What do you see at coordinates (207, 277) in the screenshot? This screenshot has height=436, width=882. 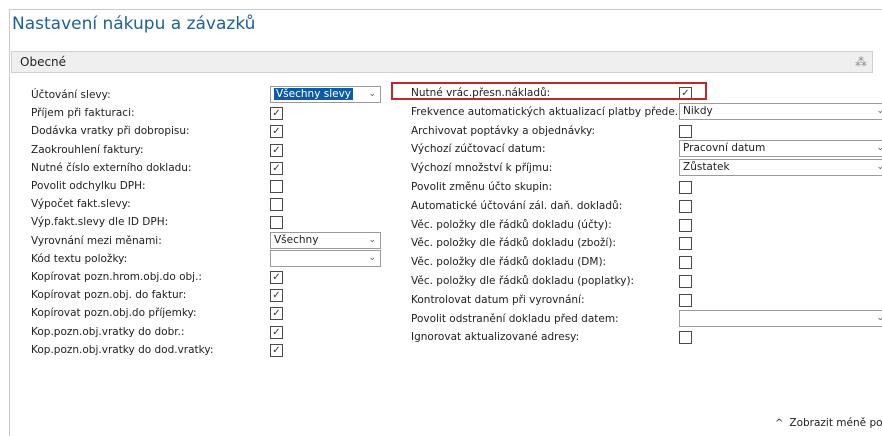 I see `field-kopirovat-pozn-hrom-obj-do-obj: Kopírovat pozn.hrom.obj.do obj.: ✓` at bounding box center [207, 277].